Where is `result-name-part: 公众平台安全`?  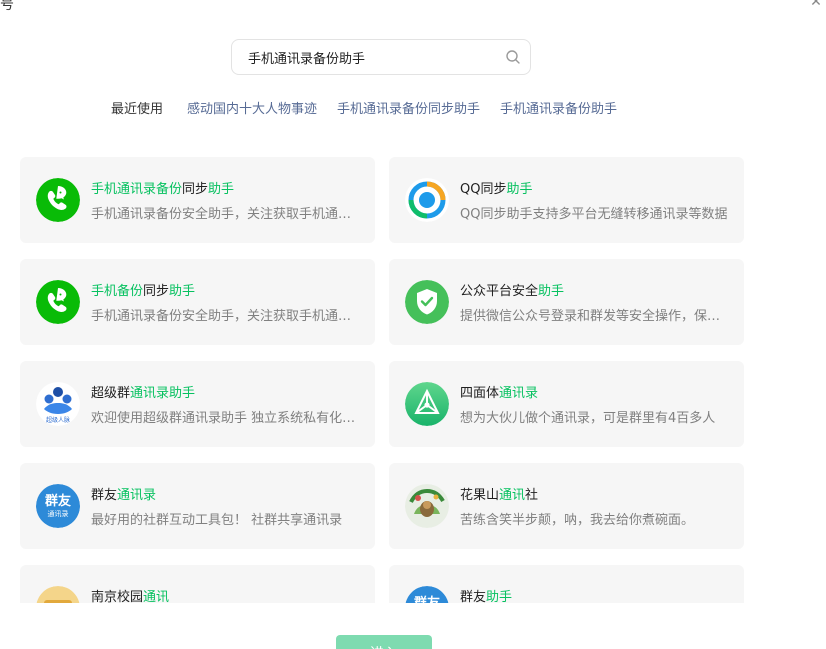 result-name-part: 公众平台安全 is located at coordinates (499, 291).